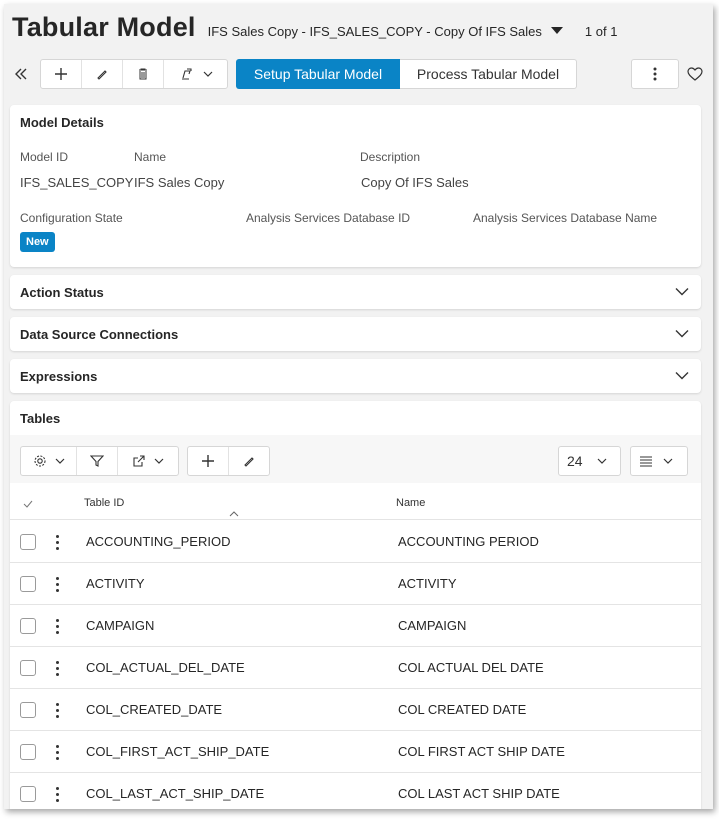 The image size is (719, 819). I want to click on record-count: 1 of 1, so click(601, 31).